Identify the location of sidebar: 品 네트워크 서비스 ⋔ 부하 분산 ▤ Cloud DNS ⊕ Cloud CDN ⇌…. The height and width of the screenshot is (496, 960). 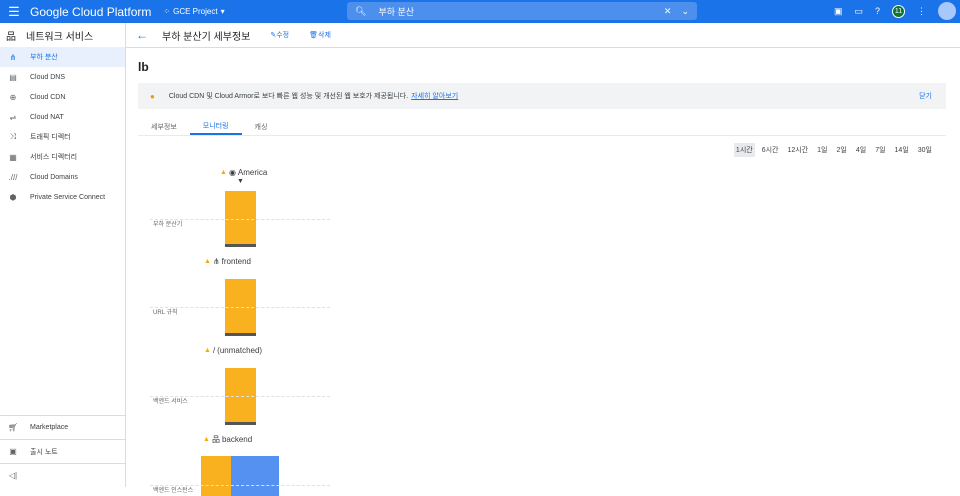
(63, 255).